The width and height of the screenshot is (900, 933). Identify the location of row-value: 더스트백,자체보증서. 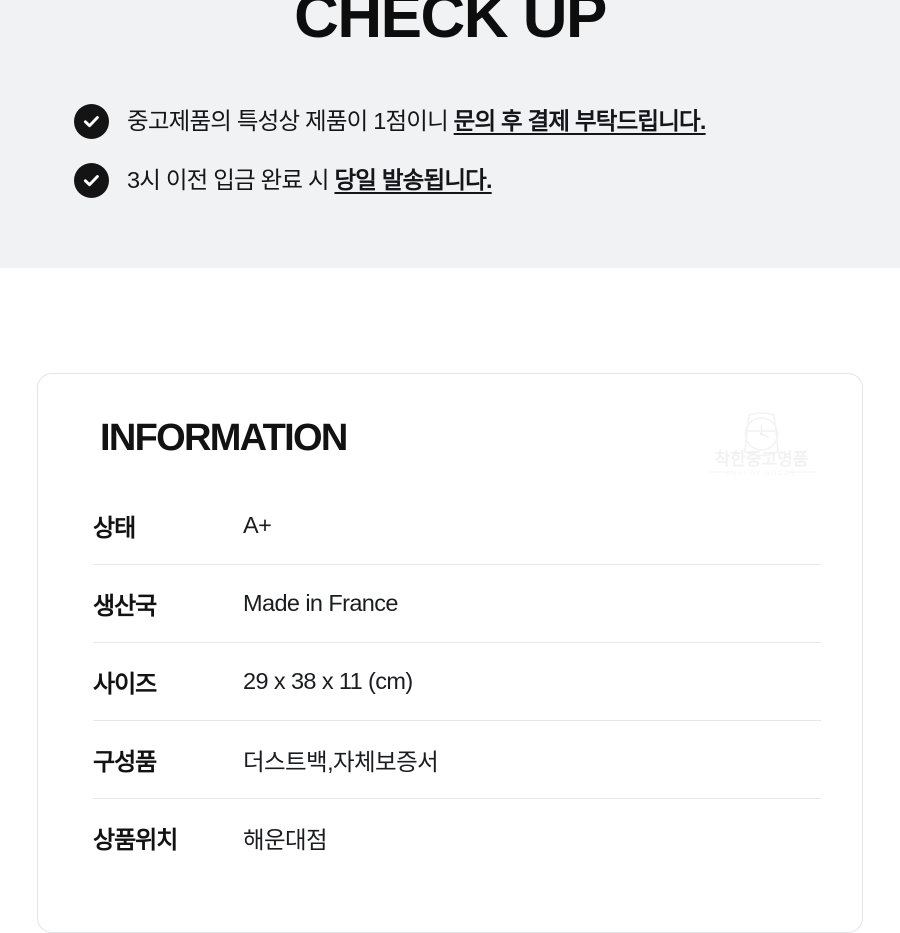
(341, 761).